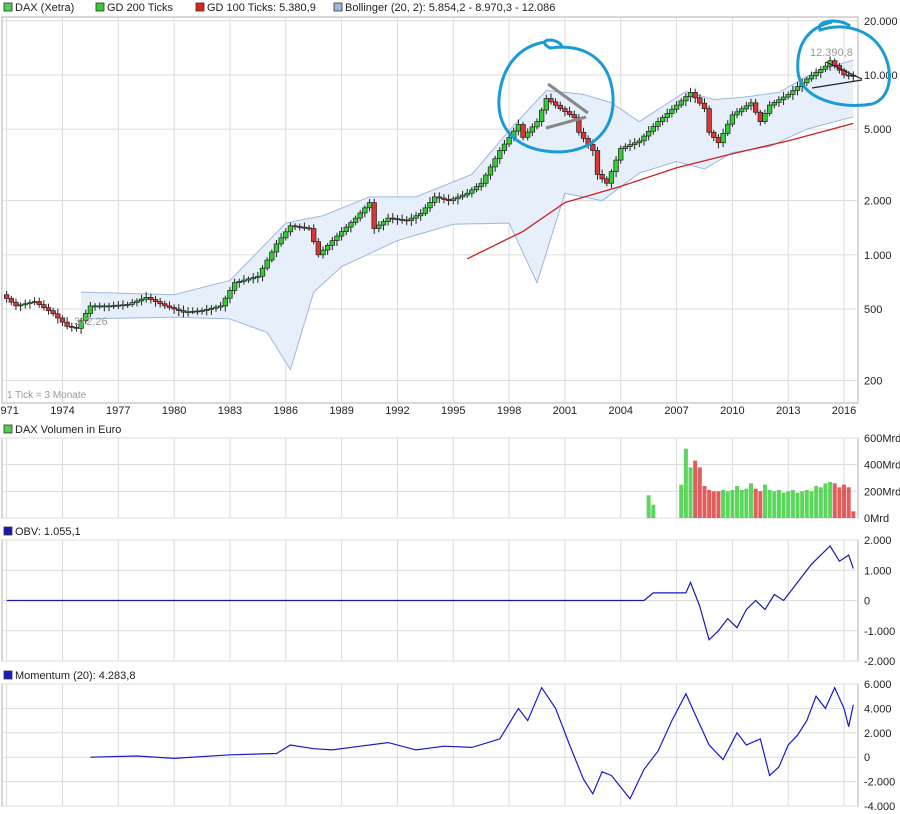 The width and height of the screenshot is (900, 814). I want to click on price-x-tick-label: 2004, so click(620, 411).